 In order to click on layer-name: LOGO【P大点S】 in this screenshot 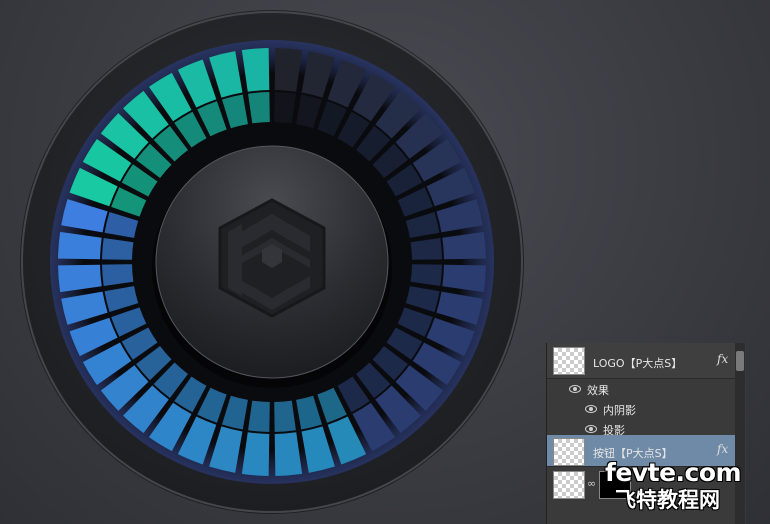, I will do `click(638, 363)`.